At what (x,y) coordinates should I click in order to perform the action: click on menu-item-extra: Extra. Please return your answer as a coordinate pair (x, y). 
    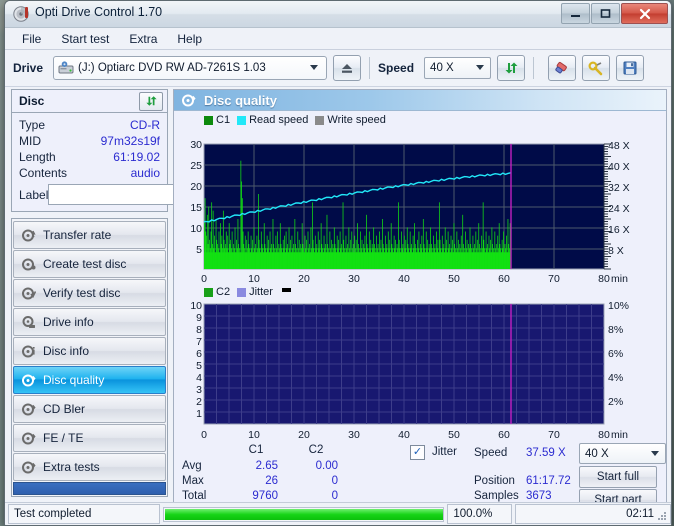
    Looking at the image, I should click on (143, 39).